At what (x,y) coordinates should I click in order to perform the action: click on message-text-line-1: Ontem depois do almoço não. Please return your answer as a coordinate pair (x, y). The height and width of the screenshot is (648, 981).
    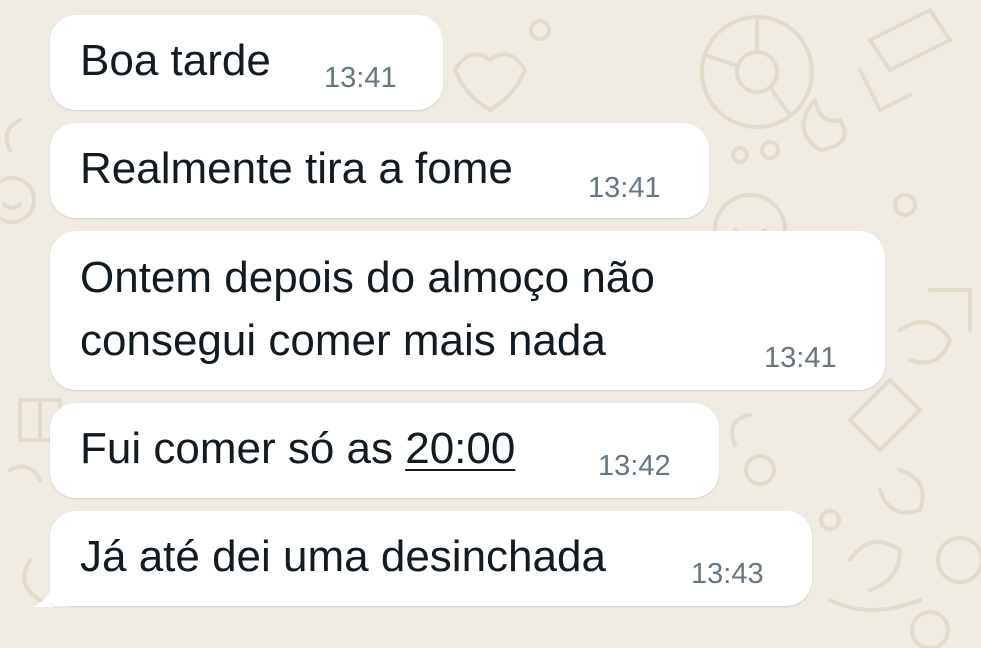
    Looking at the image, I should click on (367, 277).